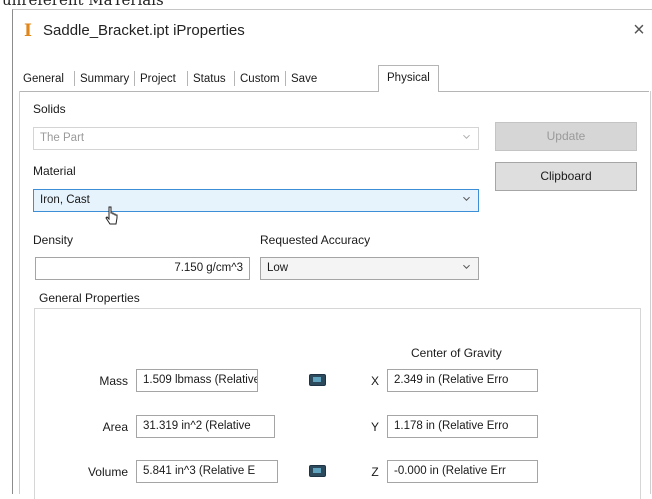 Image resolution: width=652 pixels, height=499 pixels. I want to click on cog-x-value: 2.349 in (Relative Erro, so click(451, 380).